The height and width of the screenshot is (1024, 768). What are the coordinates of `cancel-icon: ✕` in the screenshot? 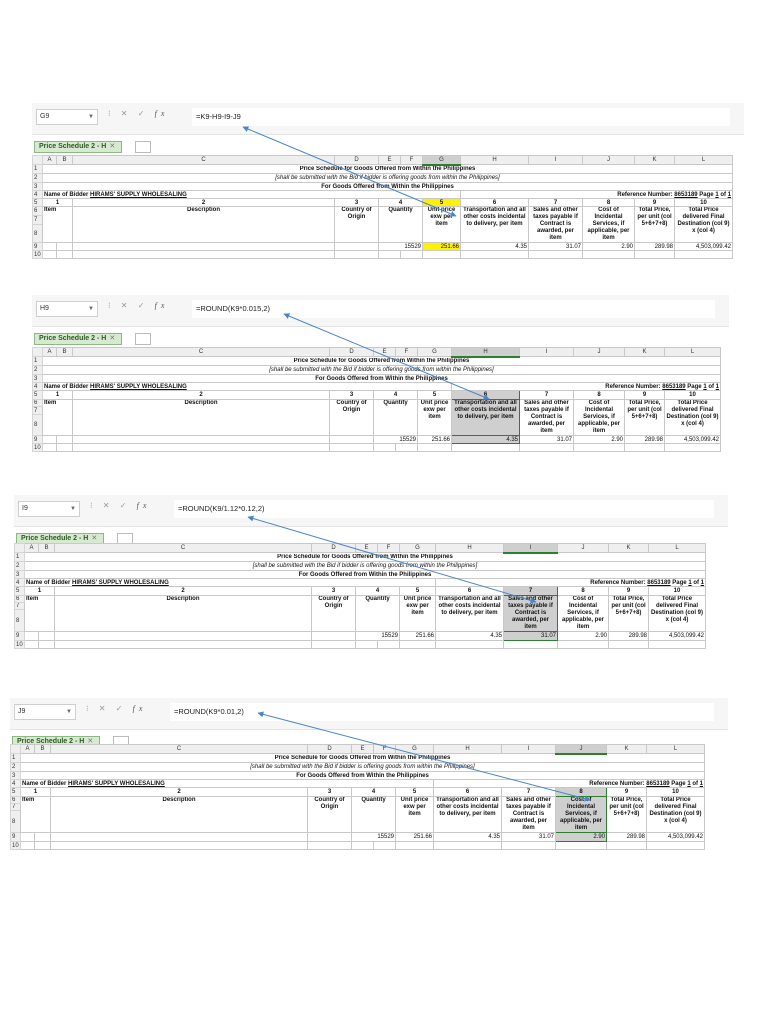 It's located at (108, 505).